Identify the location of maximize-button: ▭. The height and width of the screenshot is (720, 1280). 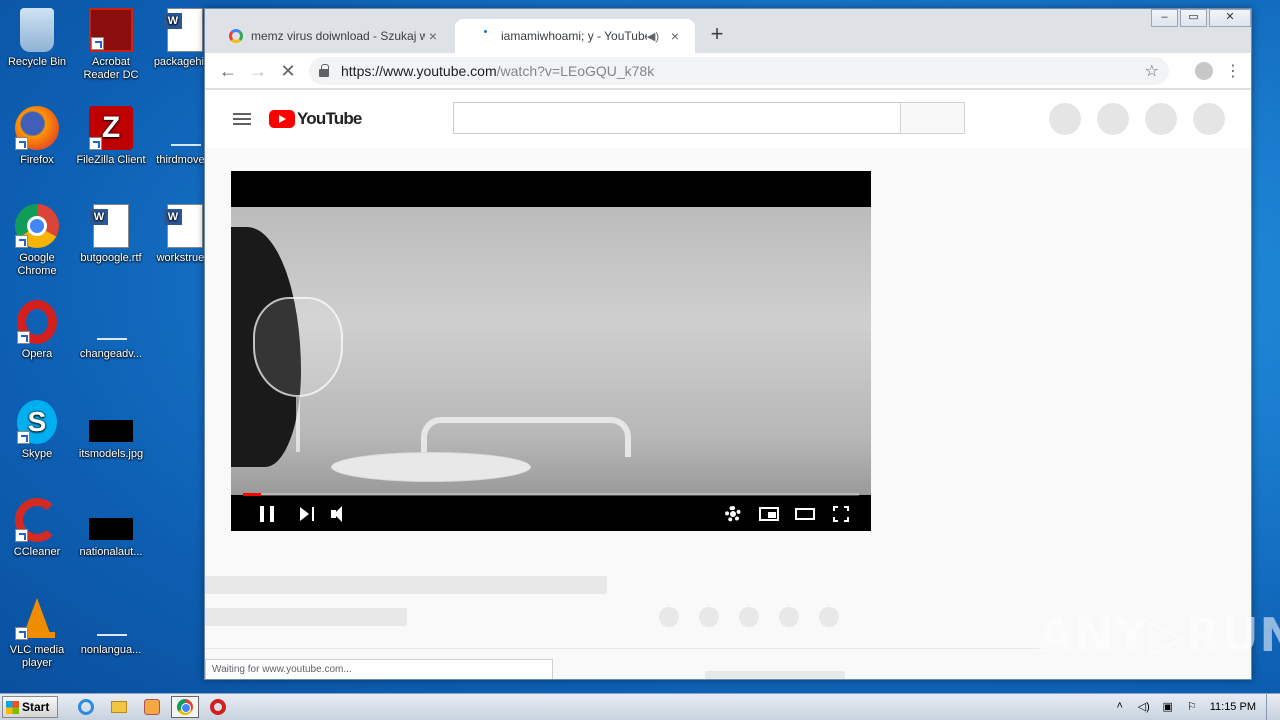
(1193, 18).